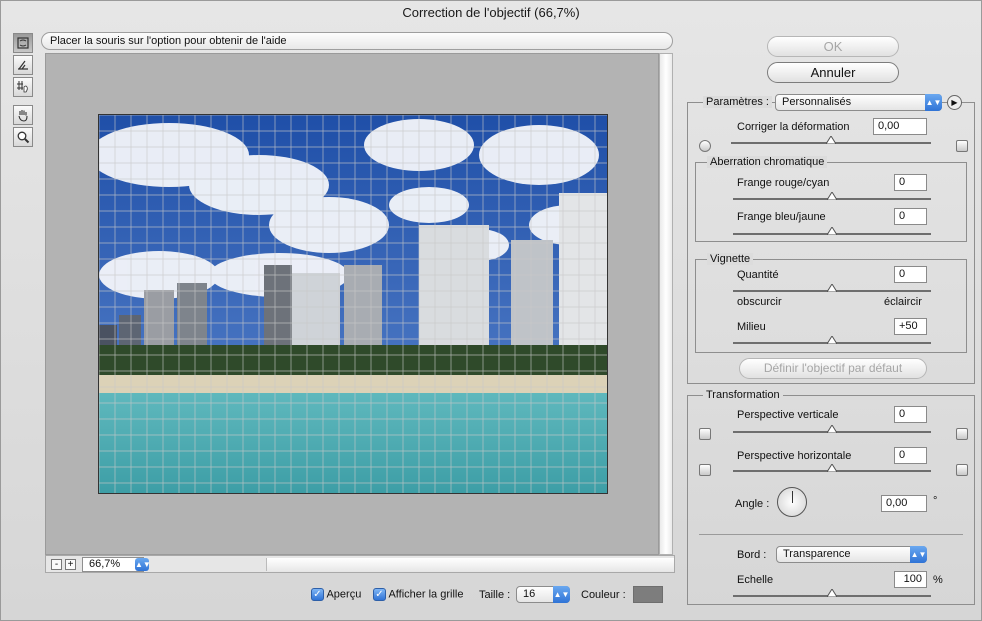  I want to click on remove-distortion-tool, so click(23, 43).